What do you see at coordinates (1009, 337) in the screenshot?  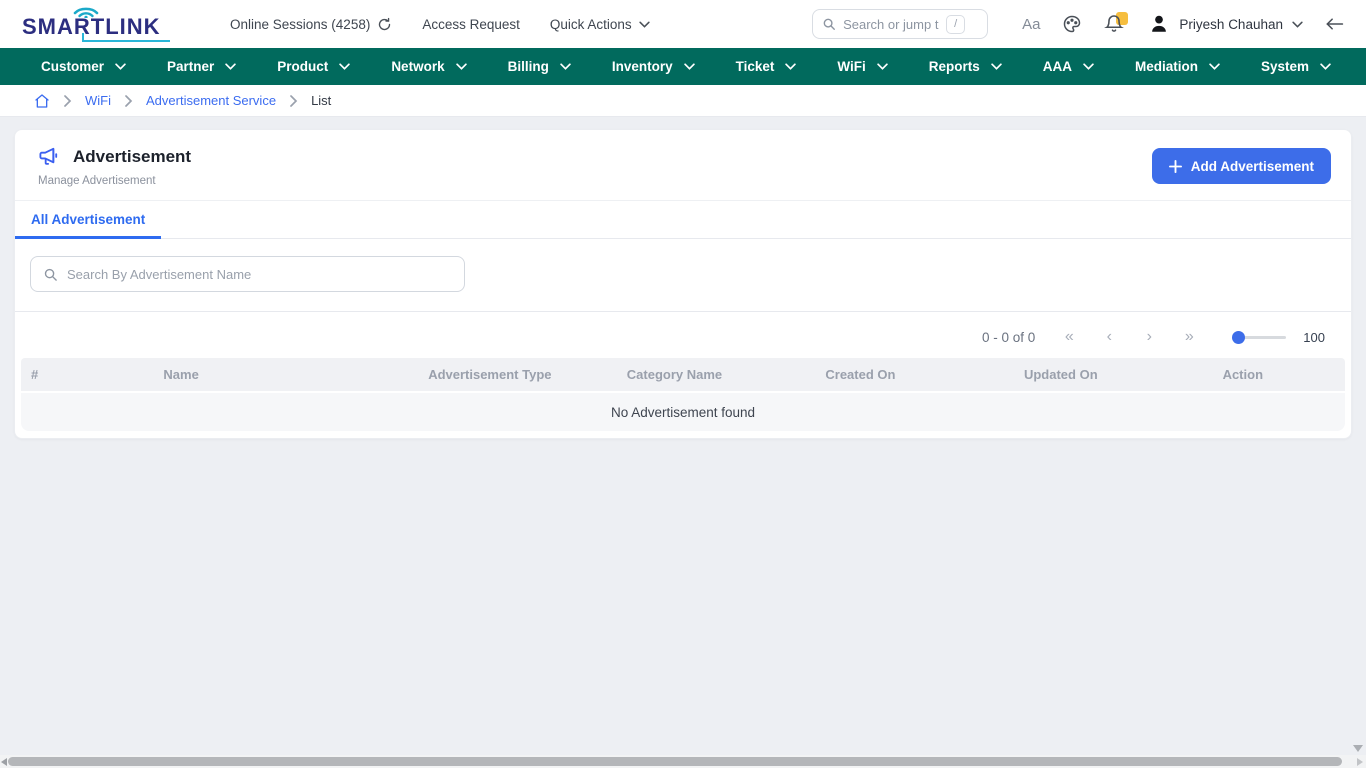 I see `pagination-range: 0 - 0 of 0` at bounding box center [1009, 337].